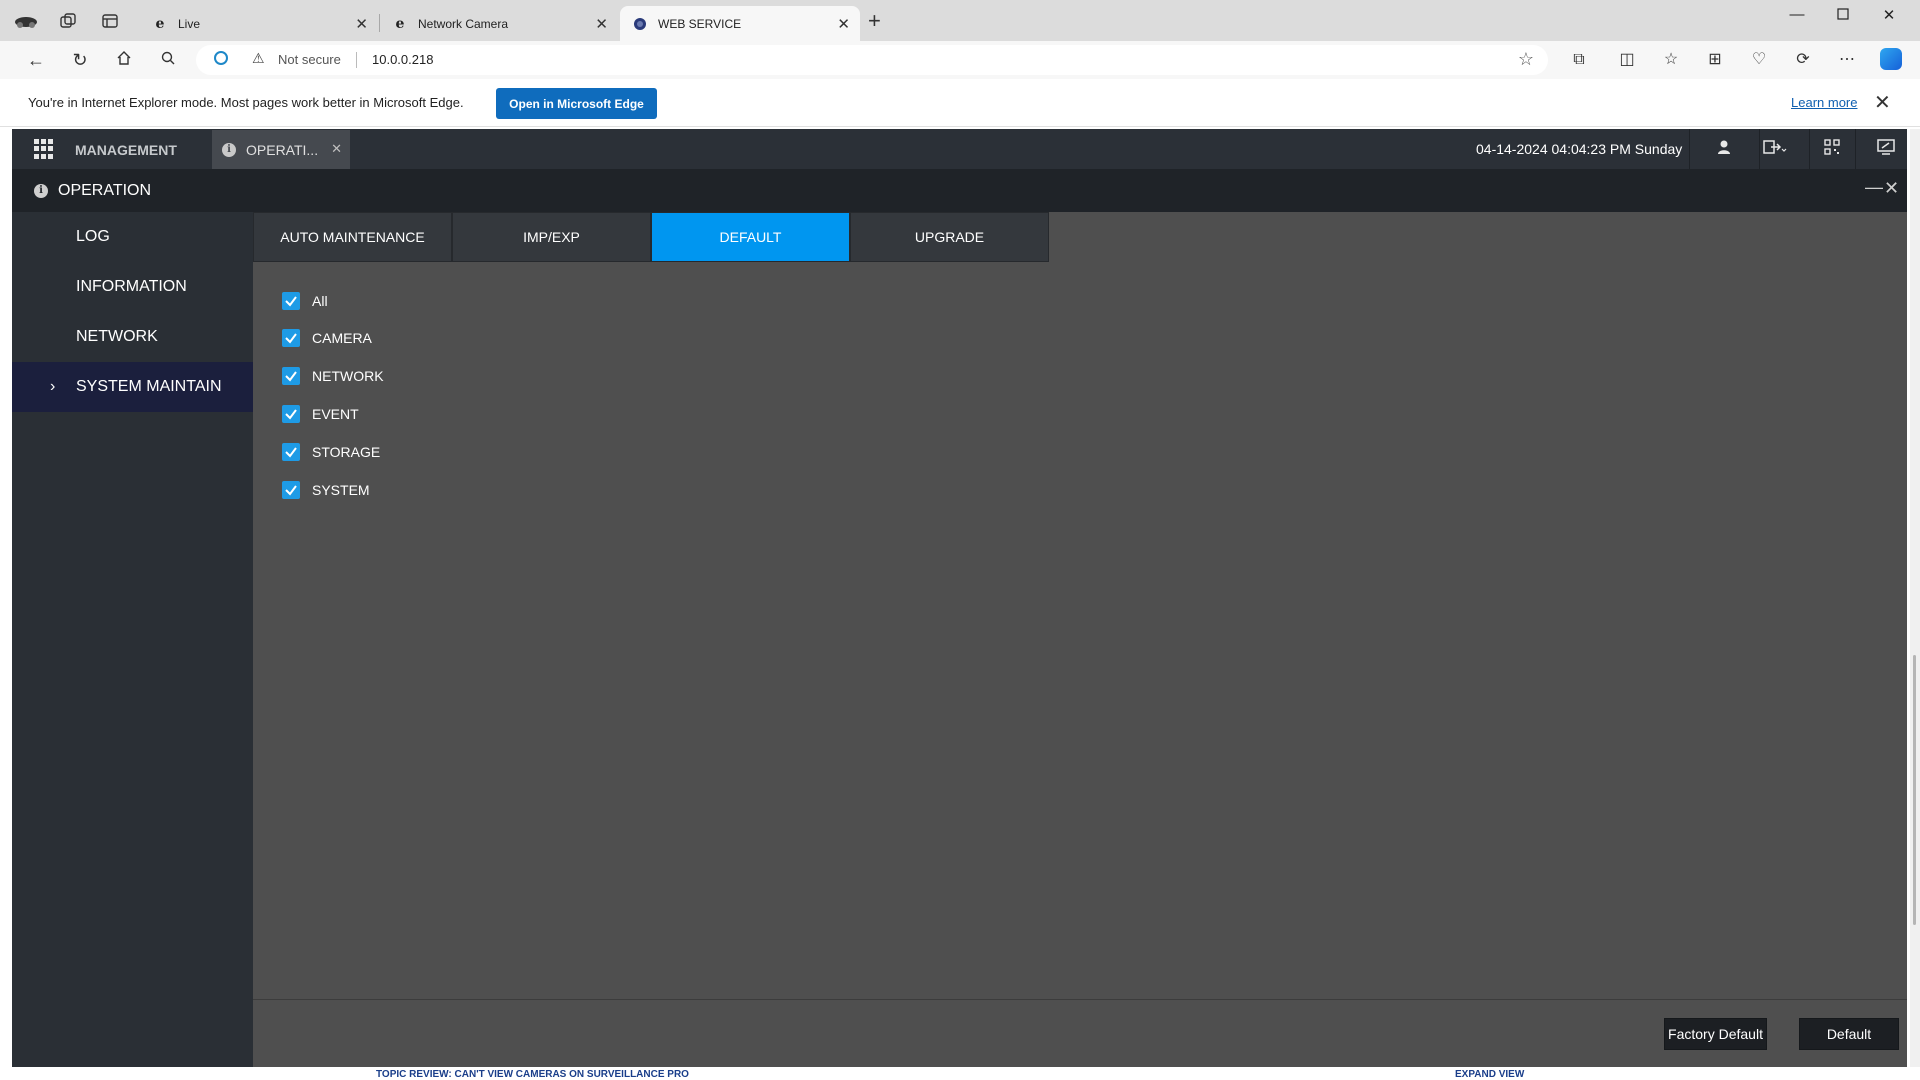  I want to click on datetime-display: 04-14-2024 04:04:23 PM Sunday, so click(1579, 149).